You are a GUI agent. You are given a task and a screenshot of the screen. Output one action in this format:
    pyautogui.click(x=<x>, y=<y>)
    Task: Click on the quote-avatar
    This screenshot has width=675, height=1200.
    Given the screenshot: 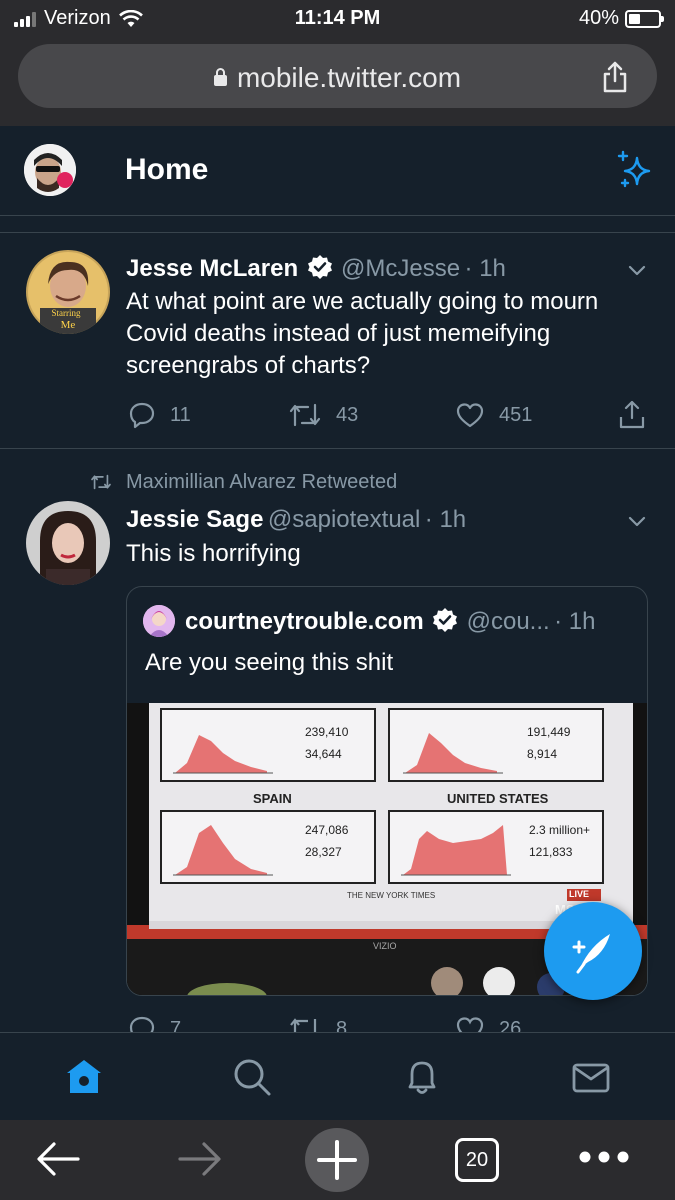 What is the action you would take?
    pyautogui.click(x=159, y=621)
    